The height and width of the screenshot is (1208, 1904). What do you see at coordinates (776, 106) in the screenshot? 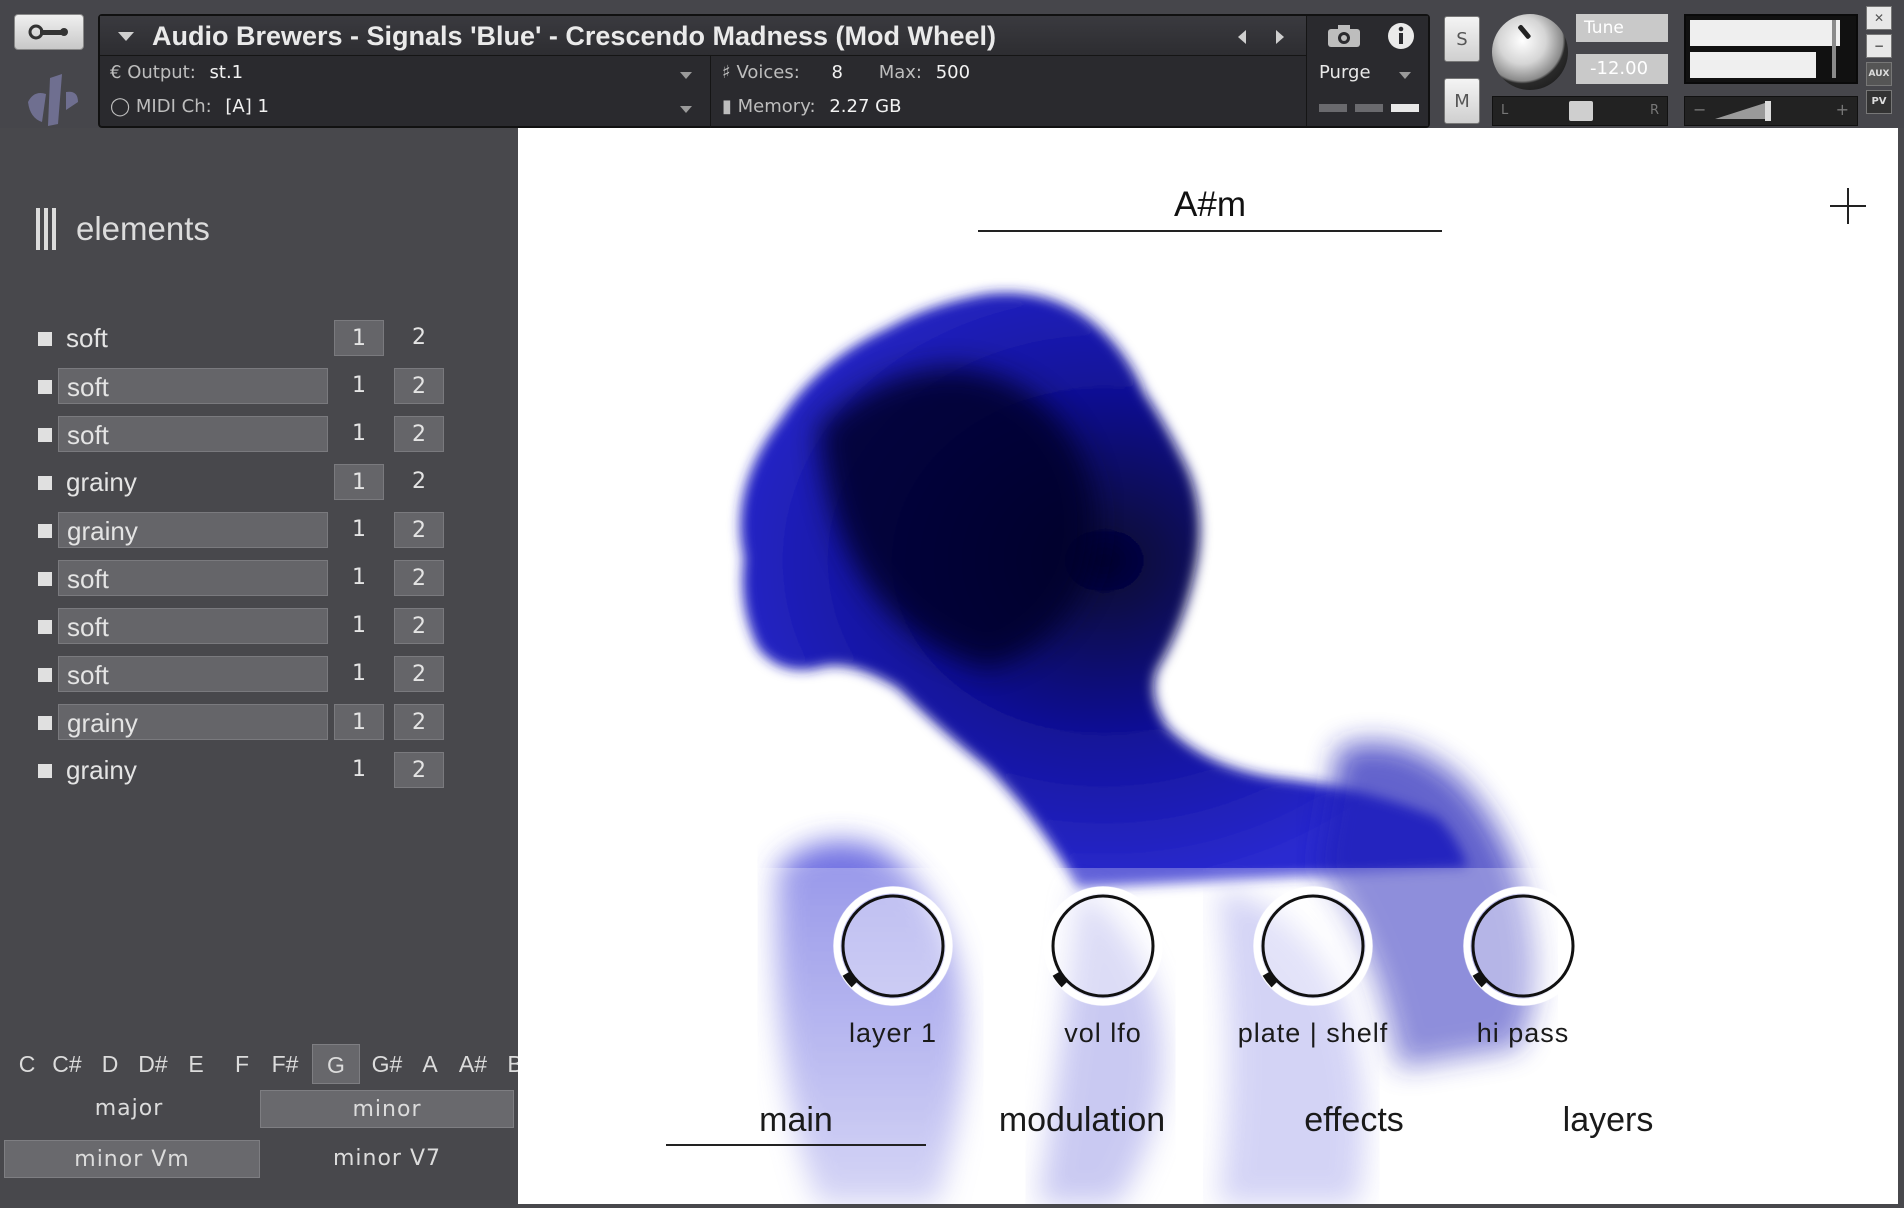
I see `memory-label: Memory:` at bounding box center [776, 106].